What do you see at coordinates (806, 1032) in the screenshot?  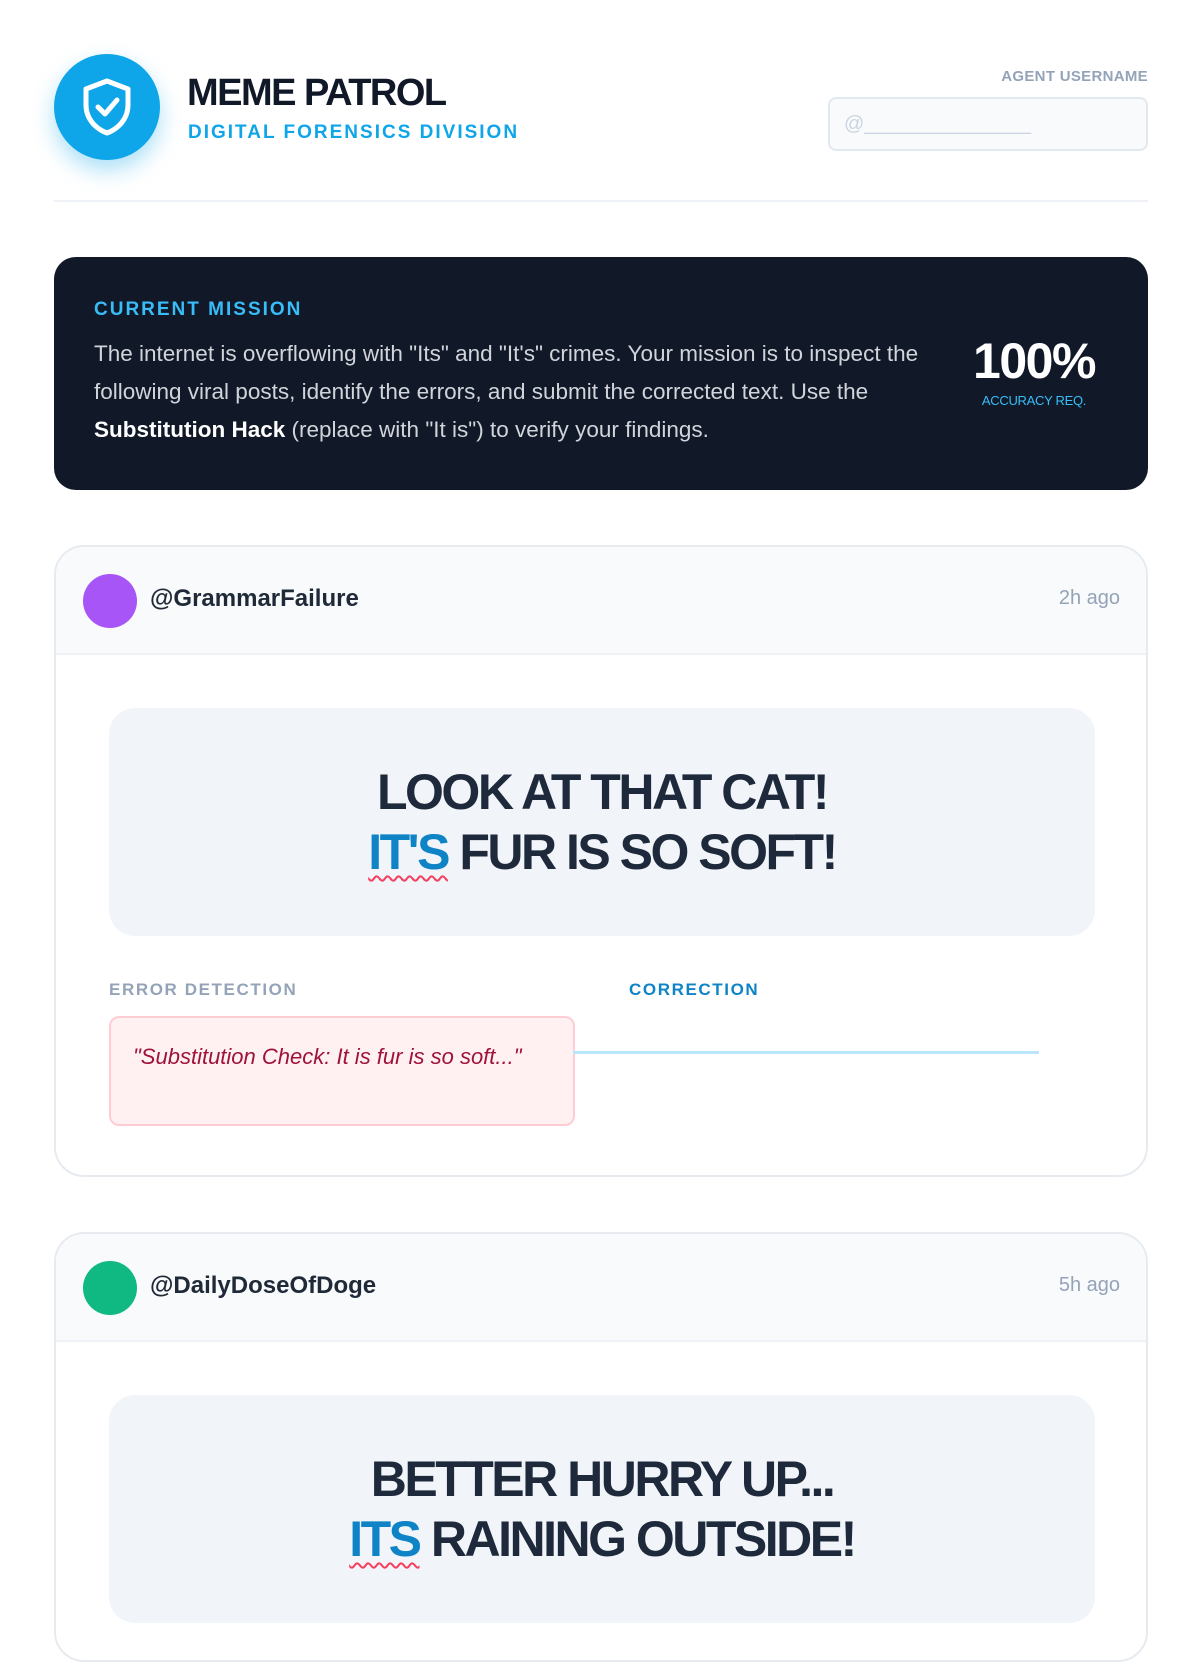 I see `correction-input` at bounding box center [806, 1032].